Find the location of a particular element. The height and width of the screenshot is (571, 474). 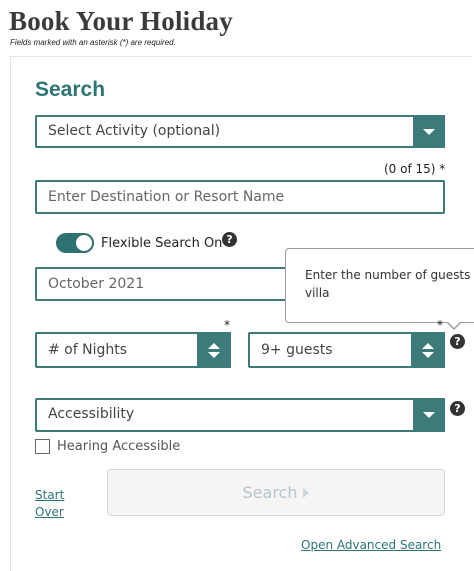

guests-required-mark: * is located at coordinates (440, 325).